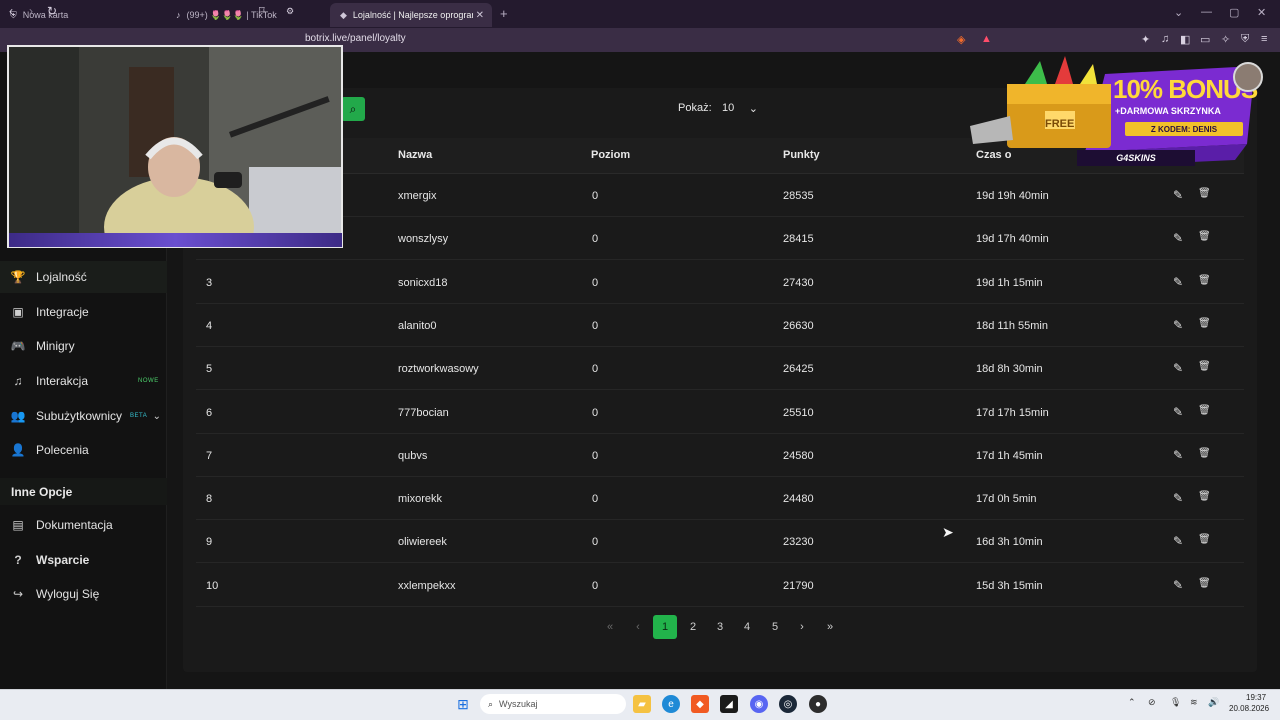 The image size is (1280, 720). What do you see at coordinates (31, 11) in the screenshot?
I see `forward-icon: ›` at bounding box center [31, 11].